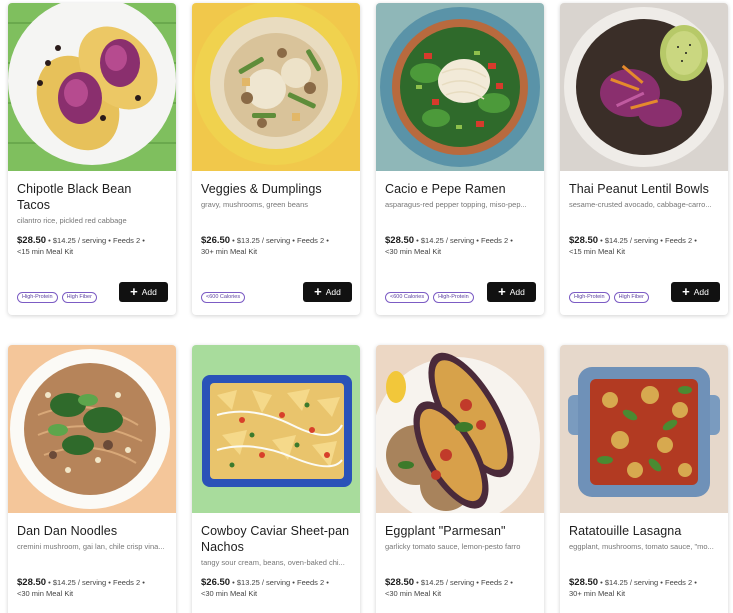 This screenshot has height=613, width=733. I want to click on meal-title: Dan Dan Noodles, so click(92, 531).